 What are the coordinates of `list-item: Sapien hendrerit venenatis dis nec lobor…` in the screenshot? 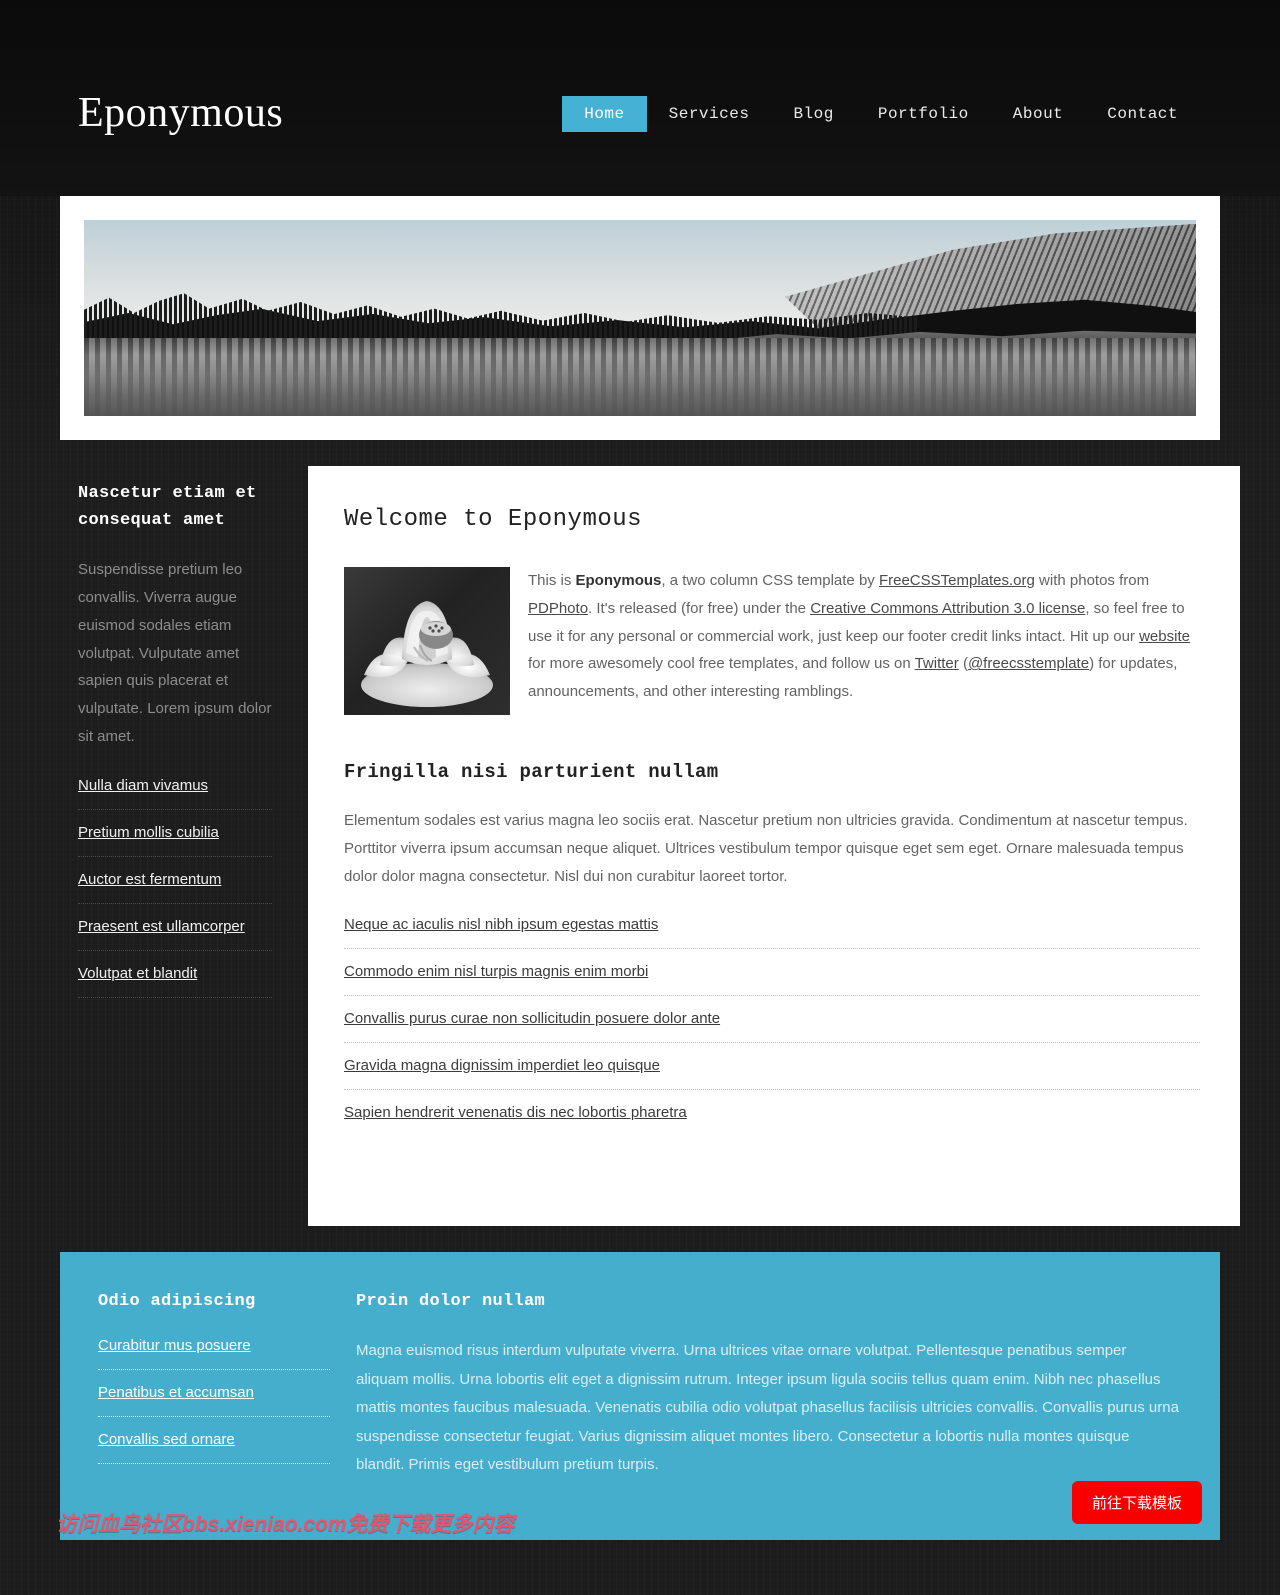 It's located at (772, 1120).